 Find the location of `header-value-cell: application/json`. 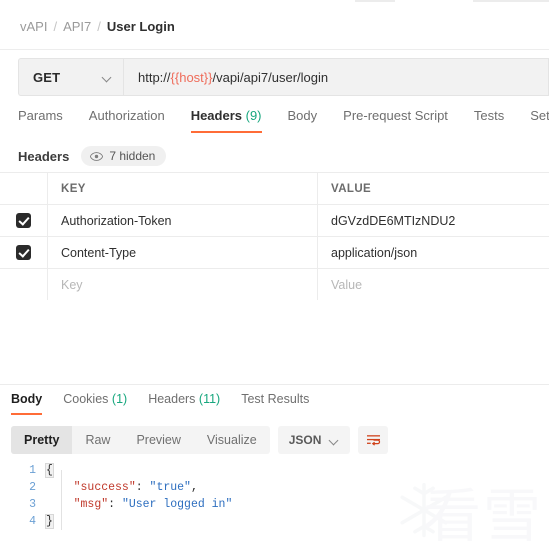

header-value-cell: application/json is located at coordinates (433, 252).